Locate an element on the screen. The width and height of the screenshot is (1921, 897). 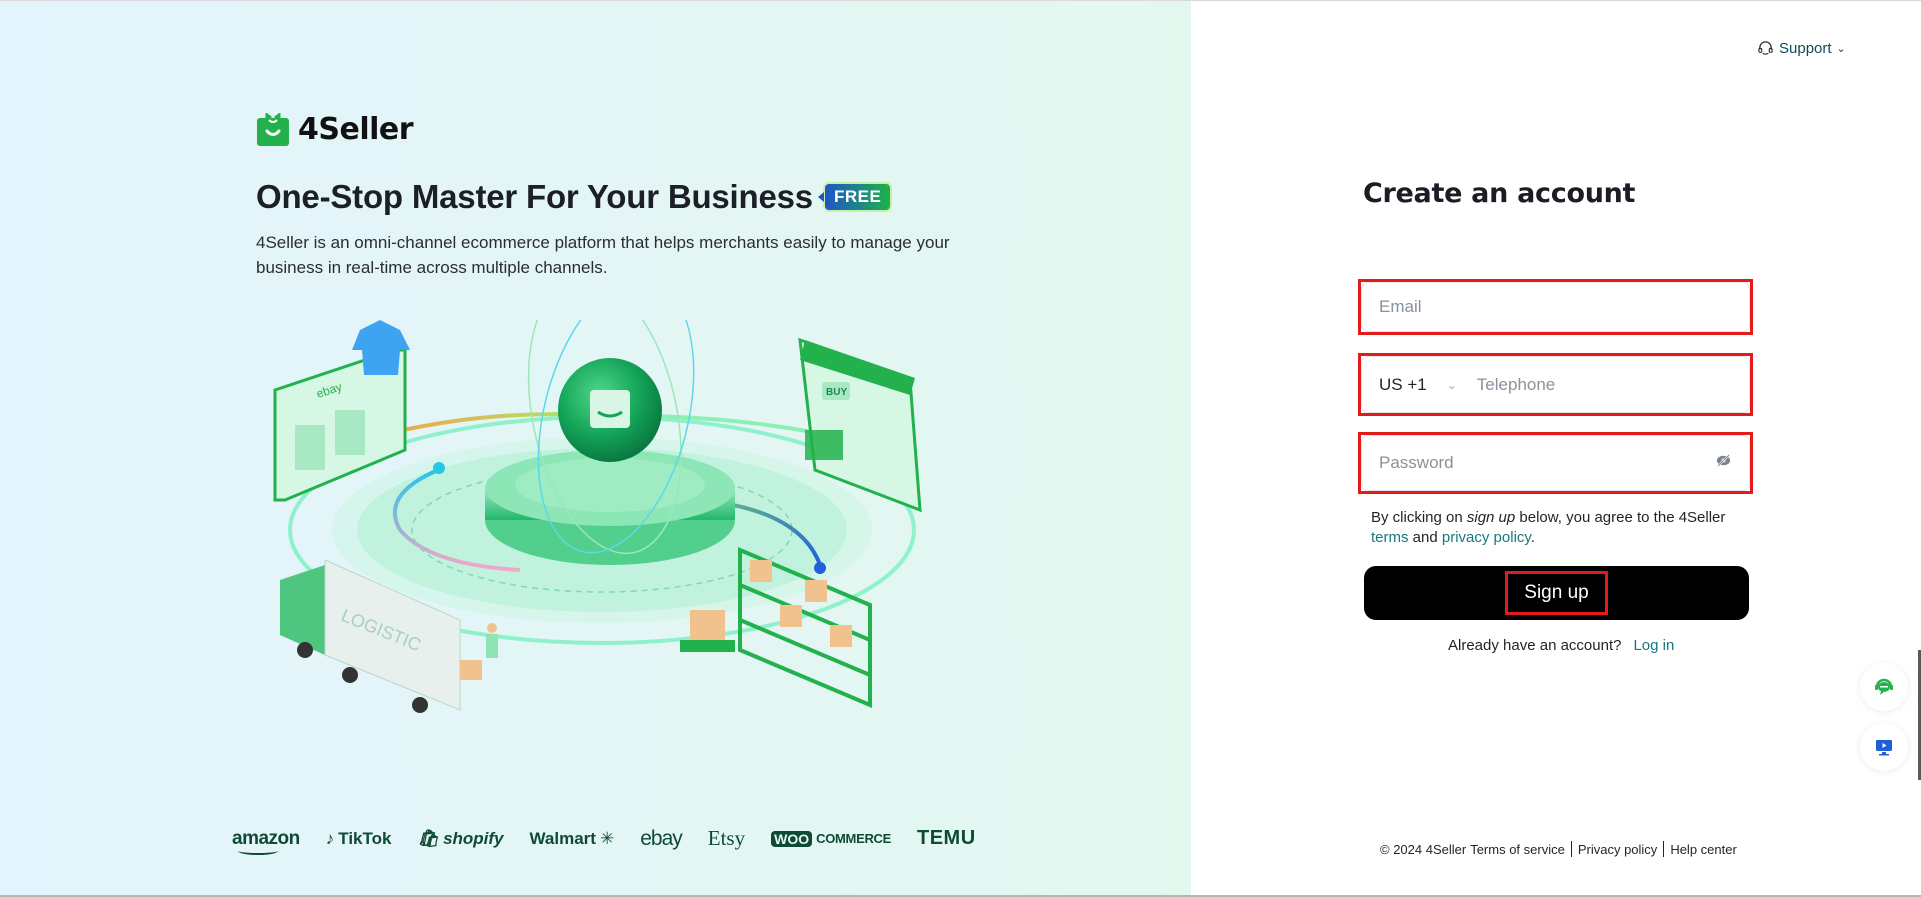
monitor-play-icon is located at coordinates (1884, 748).